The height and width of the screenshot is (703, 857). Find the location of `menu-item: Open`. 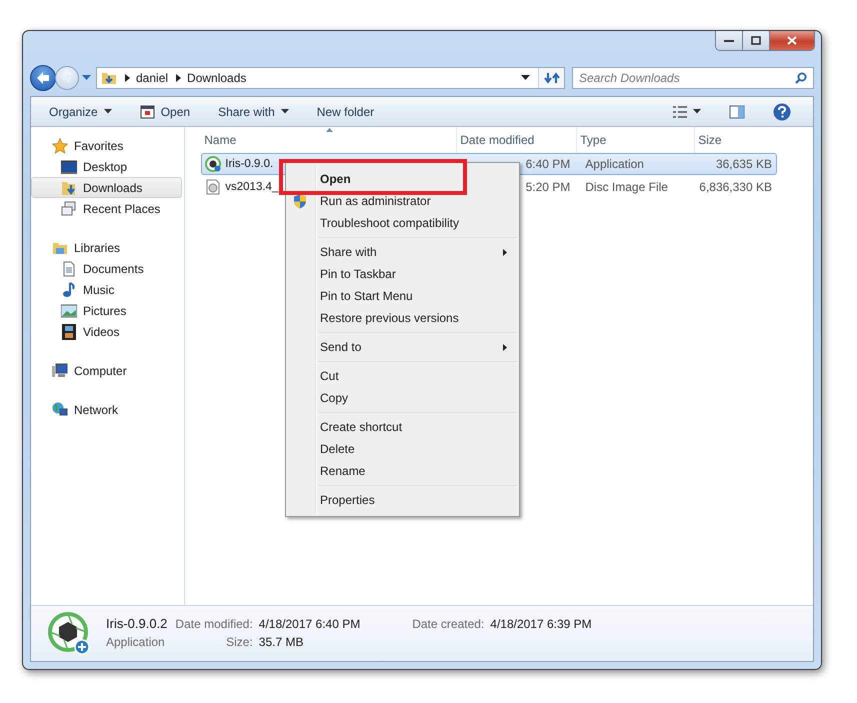

menu-item: Open is located at coordinates (324, 179).